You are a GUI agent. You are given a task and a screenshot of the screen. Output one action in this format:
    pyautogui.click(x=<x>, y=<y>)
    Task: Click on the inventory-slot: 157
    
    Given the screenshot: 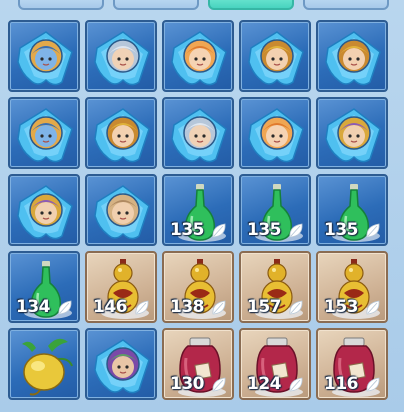 What is the action you would take?
    pyautogui.click(x=275, y=287)
    